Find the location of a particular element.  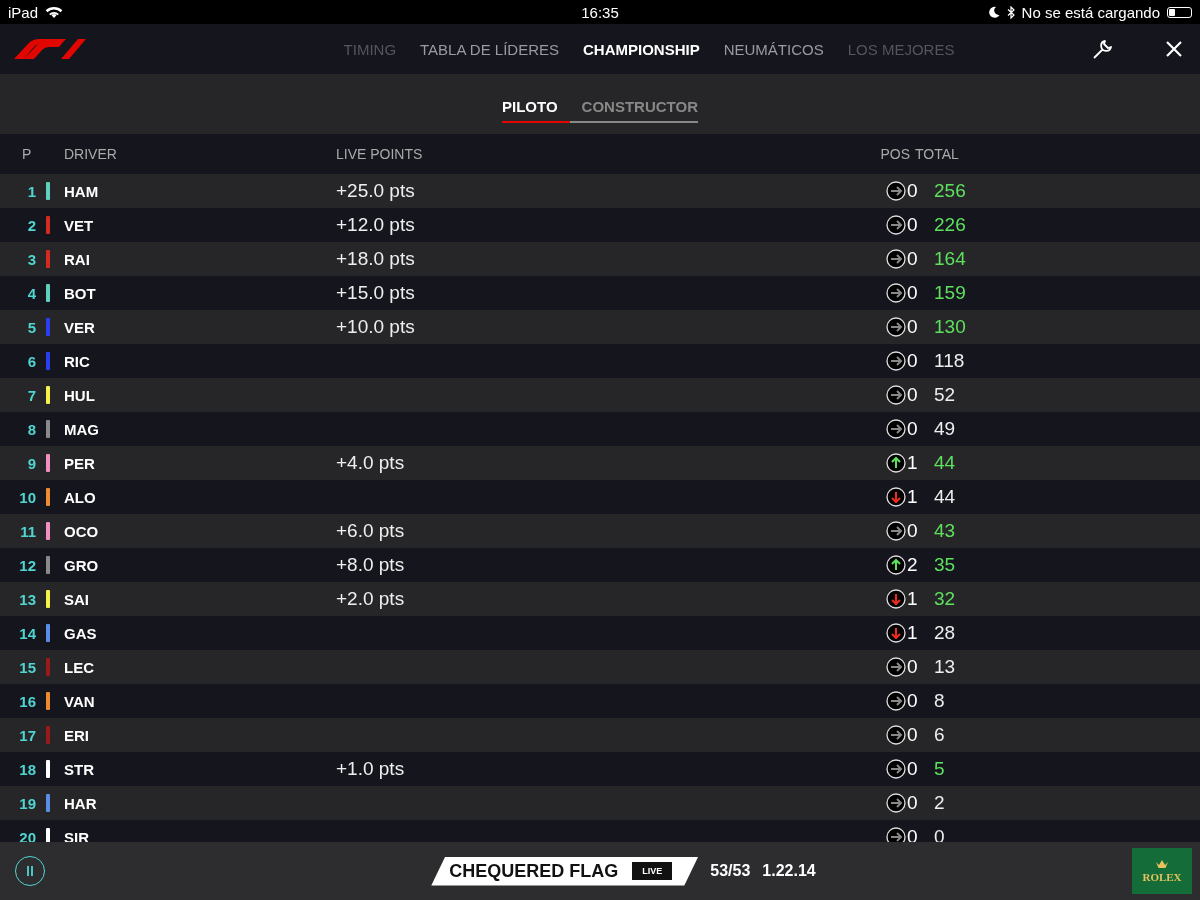

total-points: 8 is located at coordinates (939, 701).